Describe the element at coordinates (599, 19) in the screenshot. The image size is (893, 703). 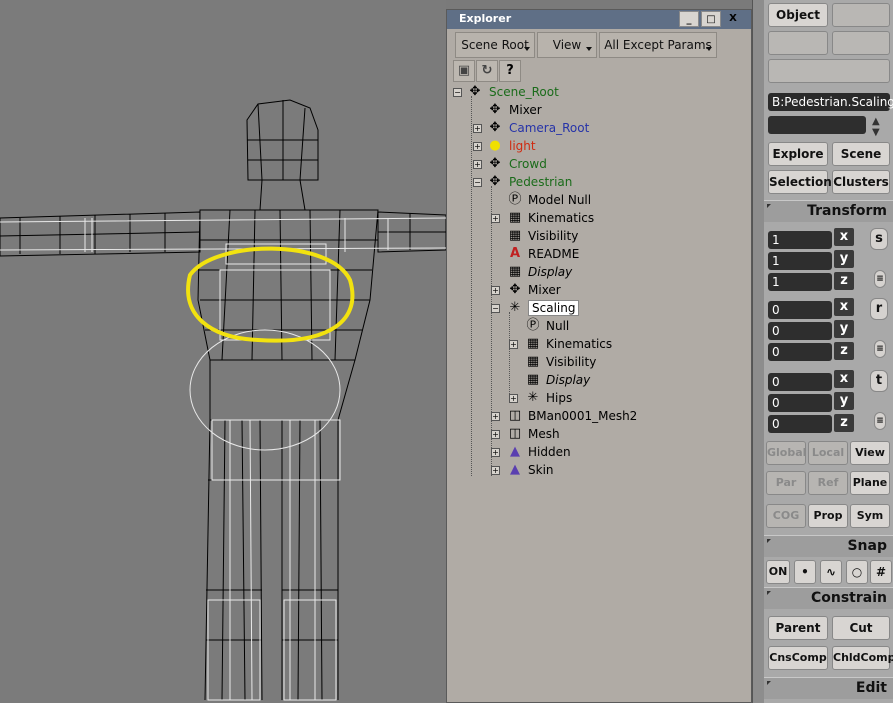
I see `explorer-title-bar: Explorer _ □ X` at that location.